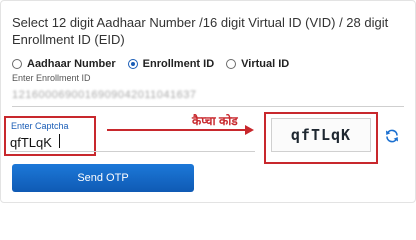 This screenshot has height=240, width=416. What do you see at coordinates (132, 151) in the screenshot?
I see `captcha-underline` at bounding box center [132, 151].